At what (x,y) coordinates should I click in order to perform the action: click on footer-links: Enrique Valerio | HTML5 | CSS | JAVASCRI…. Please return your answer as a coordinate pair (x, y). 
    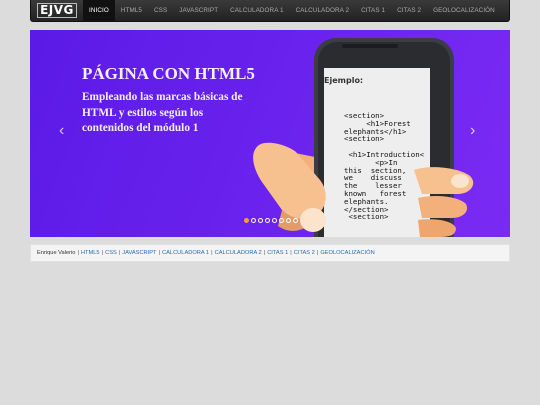
    Looking at the image, I should click on (270, 253).